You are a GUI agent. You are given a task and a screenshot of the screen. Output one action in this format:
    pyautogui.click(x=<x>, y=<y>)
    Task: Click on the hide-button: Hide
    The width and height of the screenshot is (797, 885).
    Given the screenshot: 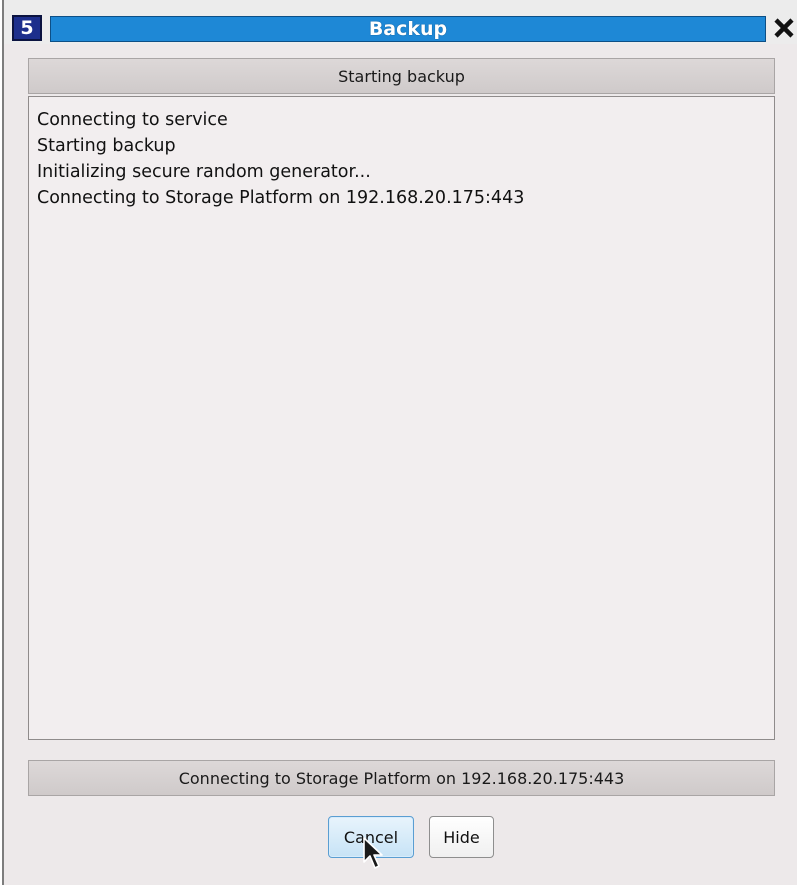 What is the action you would take?
    pyautogui.click(x=461, y=837)
    